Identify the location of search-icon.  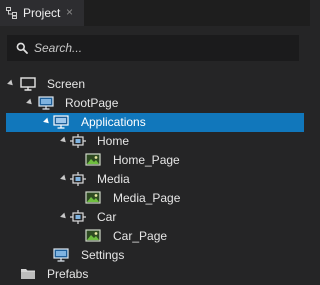
(22, 48).